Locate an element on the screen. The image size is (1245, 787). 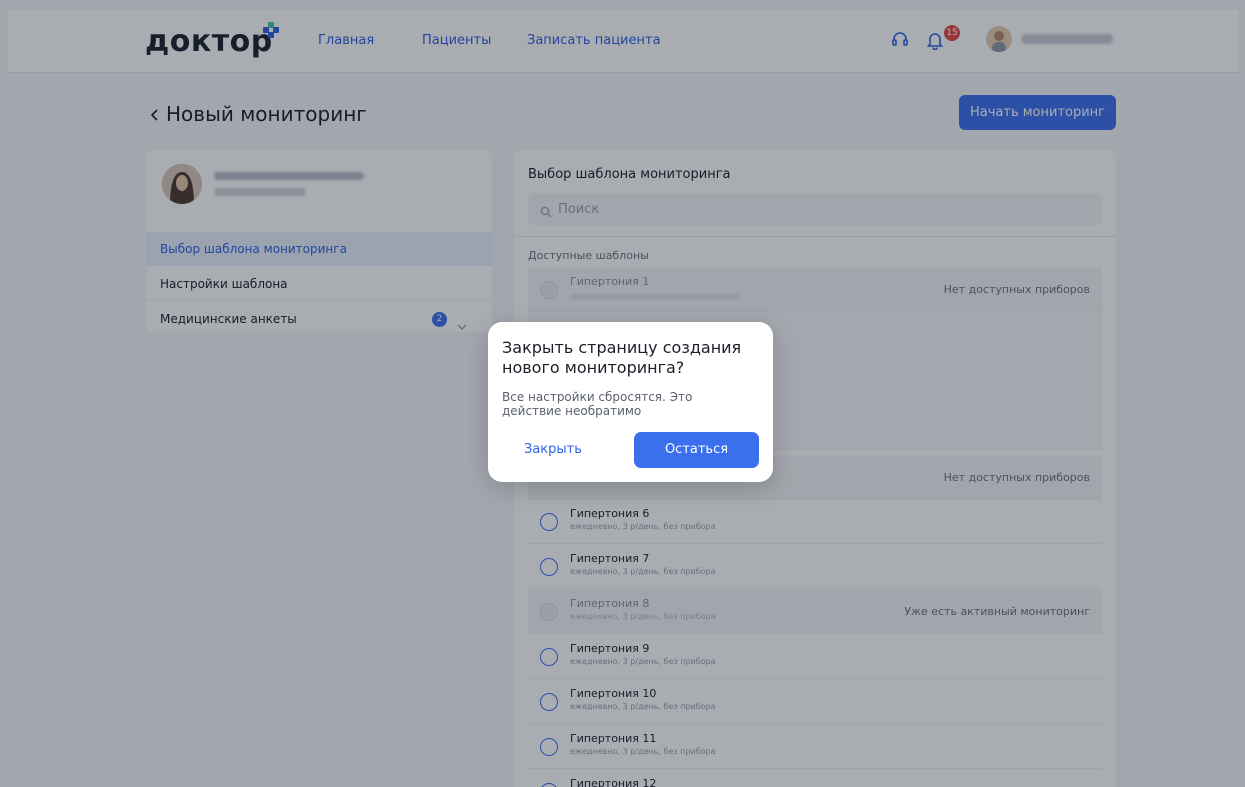
stay-button: Остаться is located at coordinates (696, 450).